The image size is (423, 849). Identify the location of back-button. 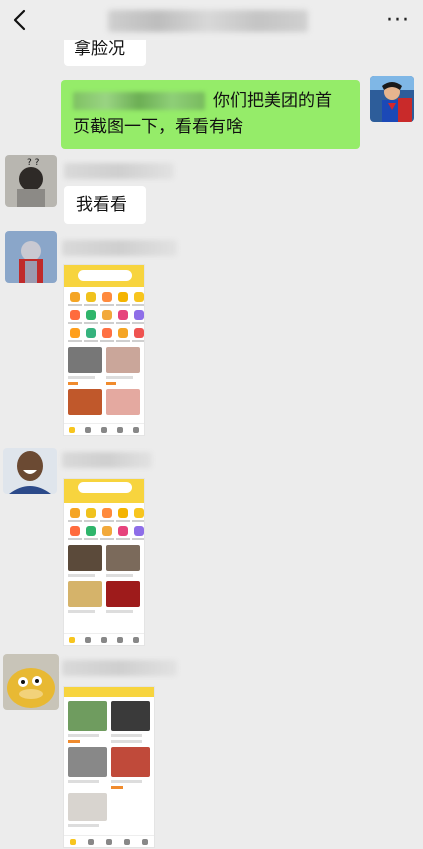
(20, 20).